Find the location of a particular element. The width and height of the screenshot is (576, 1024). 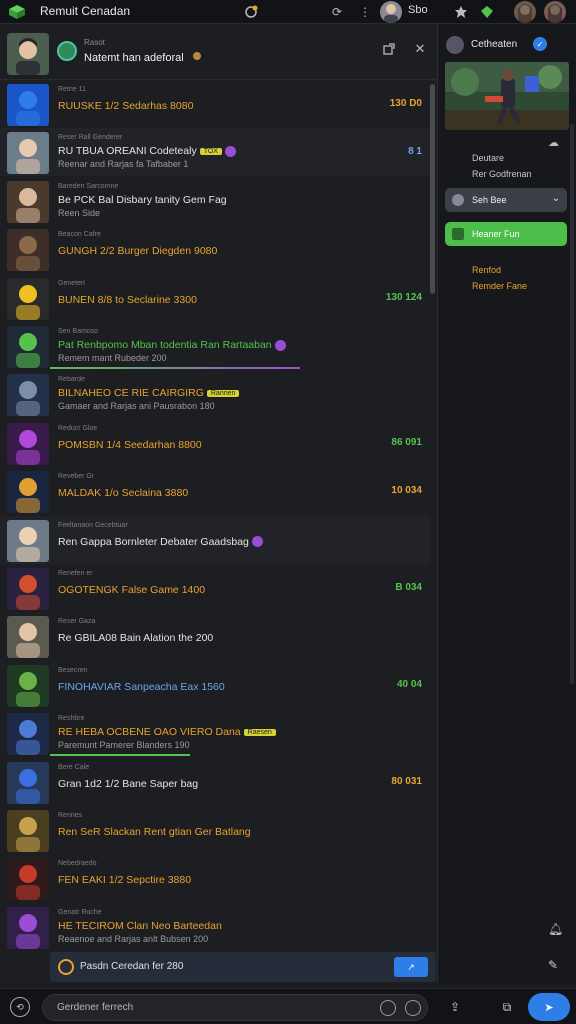

gif-icon is located at coordinates (413, 1008).